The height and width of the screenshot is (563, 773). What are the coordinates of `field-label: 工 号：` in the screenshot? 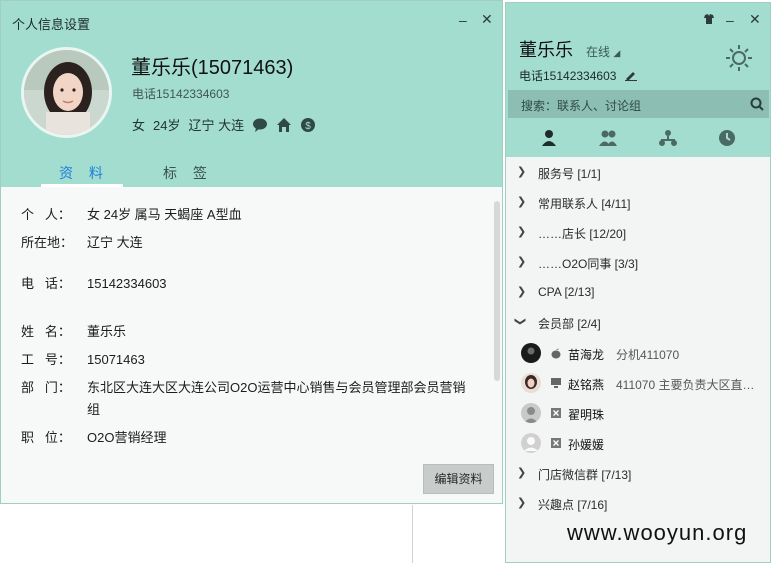 It's located at (46, 359).